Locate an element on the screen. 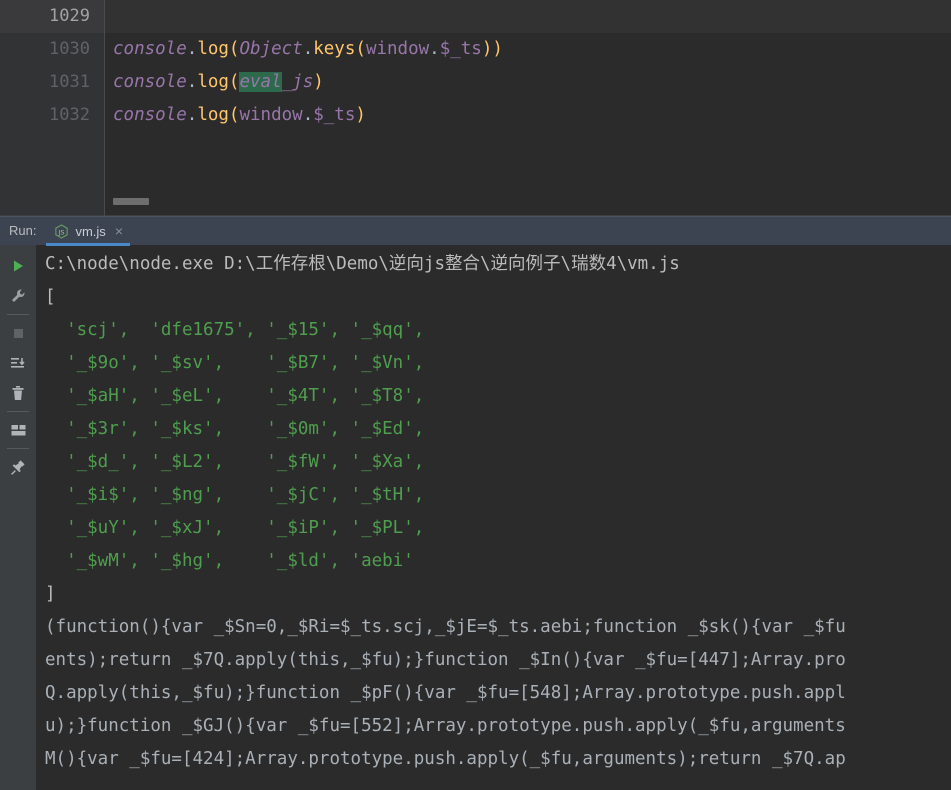 This screenshot has height=790, width=951. scroll-to-end-icon is located at coordinates (17, 362).